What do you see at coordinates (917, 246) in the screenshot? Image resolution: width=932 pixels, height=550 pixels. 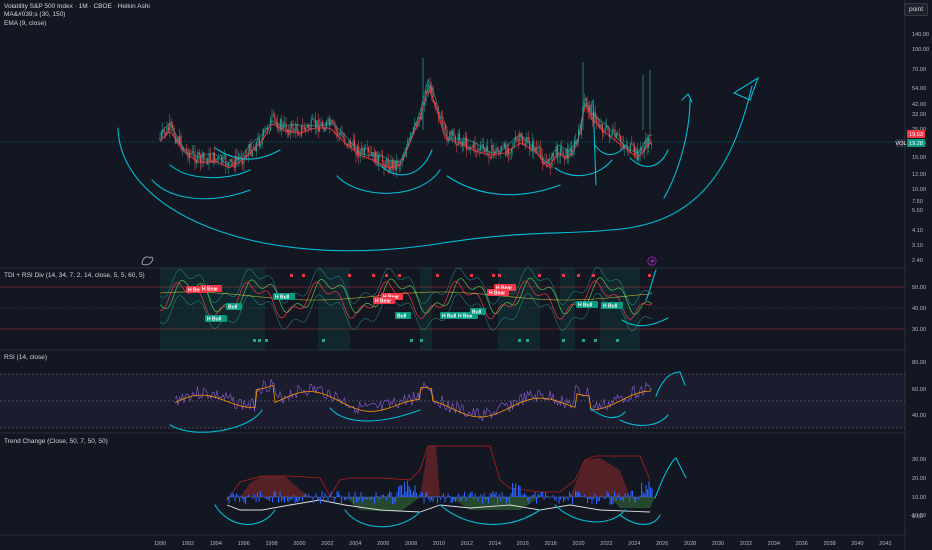 I see `price-axis-label: 3.10` at bounding box center [917, 246].